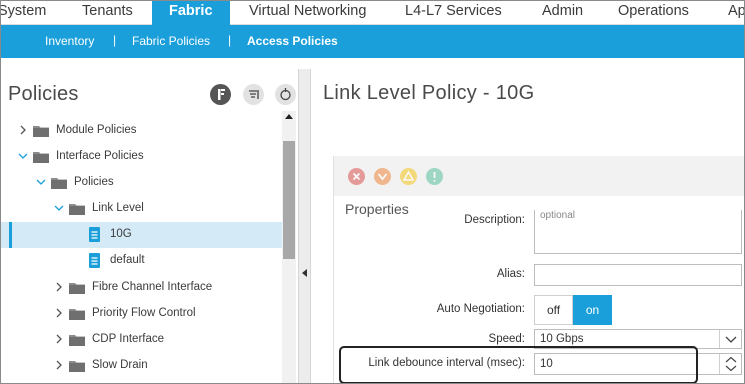 This screenshot has height=384, width=745. I want to click on tree-item-slow-drain: Slow Drain, so click(141, 366).